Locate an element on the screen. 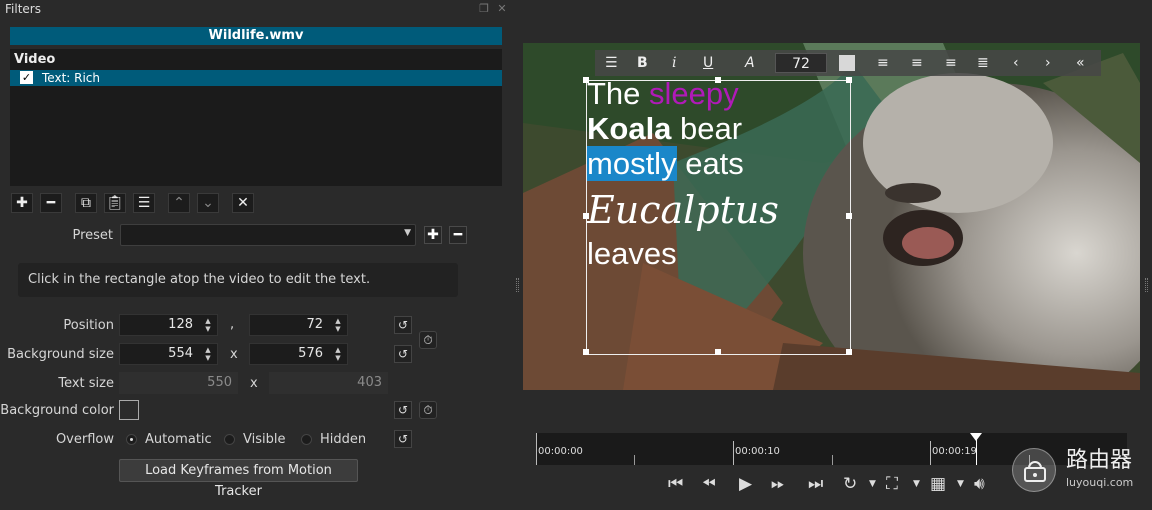 This screenshot has height=510, width=1152. add-icon: ✚ is located at coordinates (22, 203).